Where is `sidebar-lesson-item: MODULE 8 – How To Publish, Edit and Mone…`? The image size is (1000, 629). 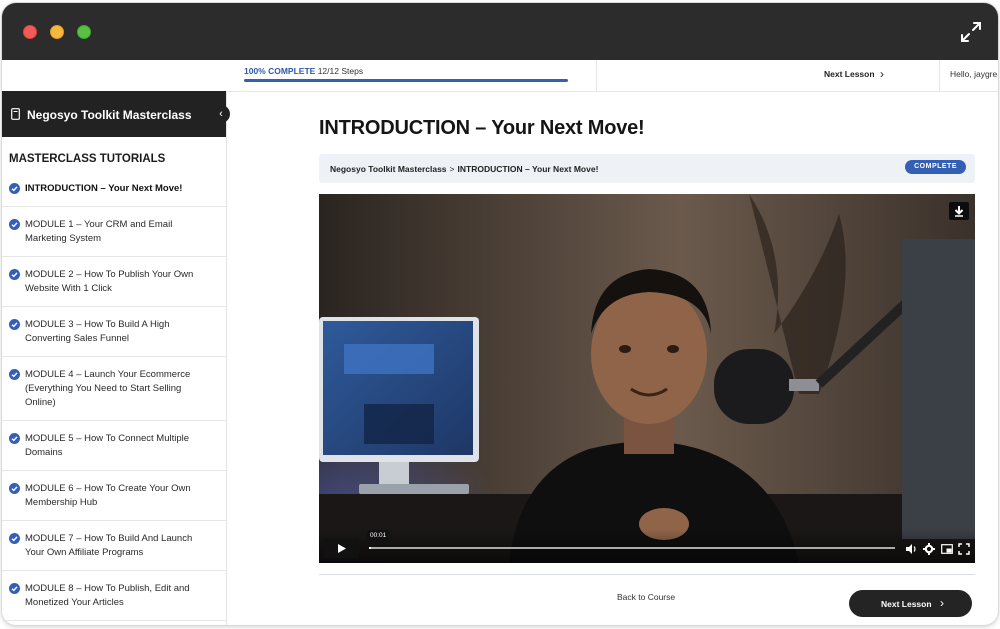 sidebar-lesson-item: MODULE 8 – How To Publish, Edit and Mone… is located at coordinates (114, 596).